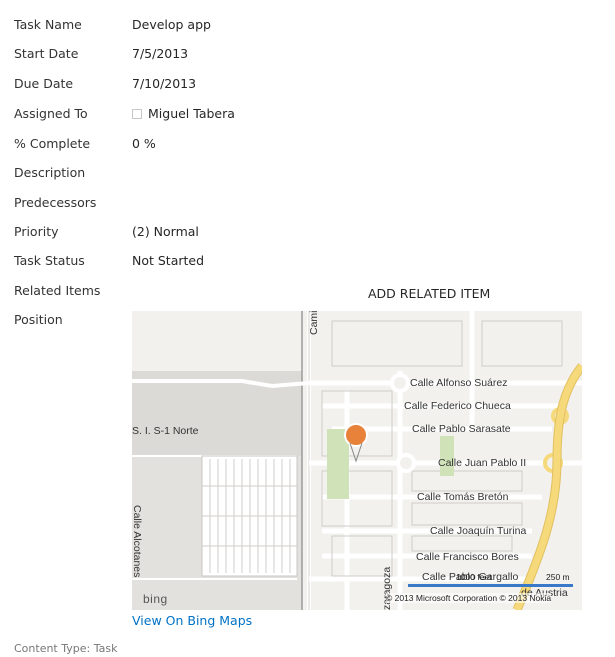  Describe the element at coordinates (429, 294) in the screenshot. I see `add-related-item-link: ADD RELATED ITEM` at that location.